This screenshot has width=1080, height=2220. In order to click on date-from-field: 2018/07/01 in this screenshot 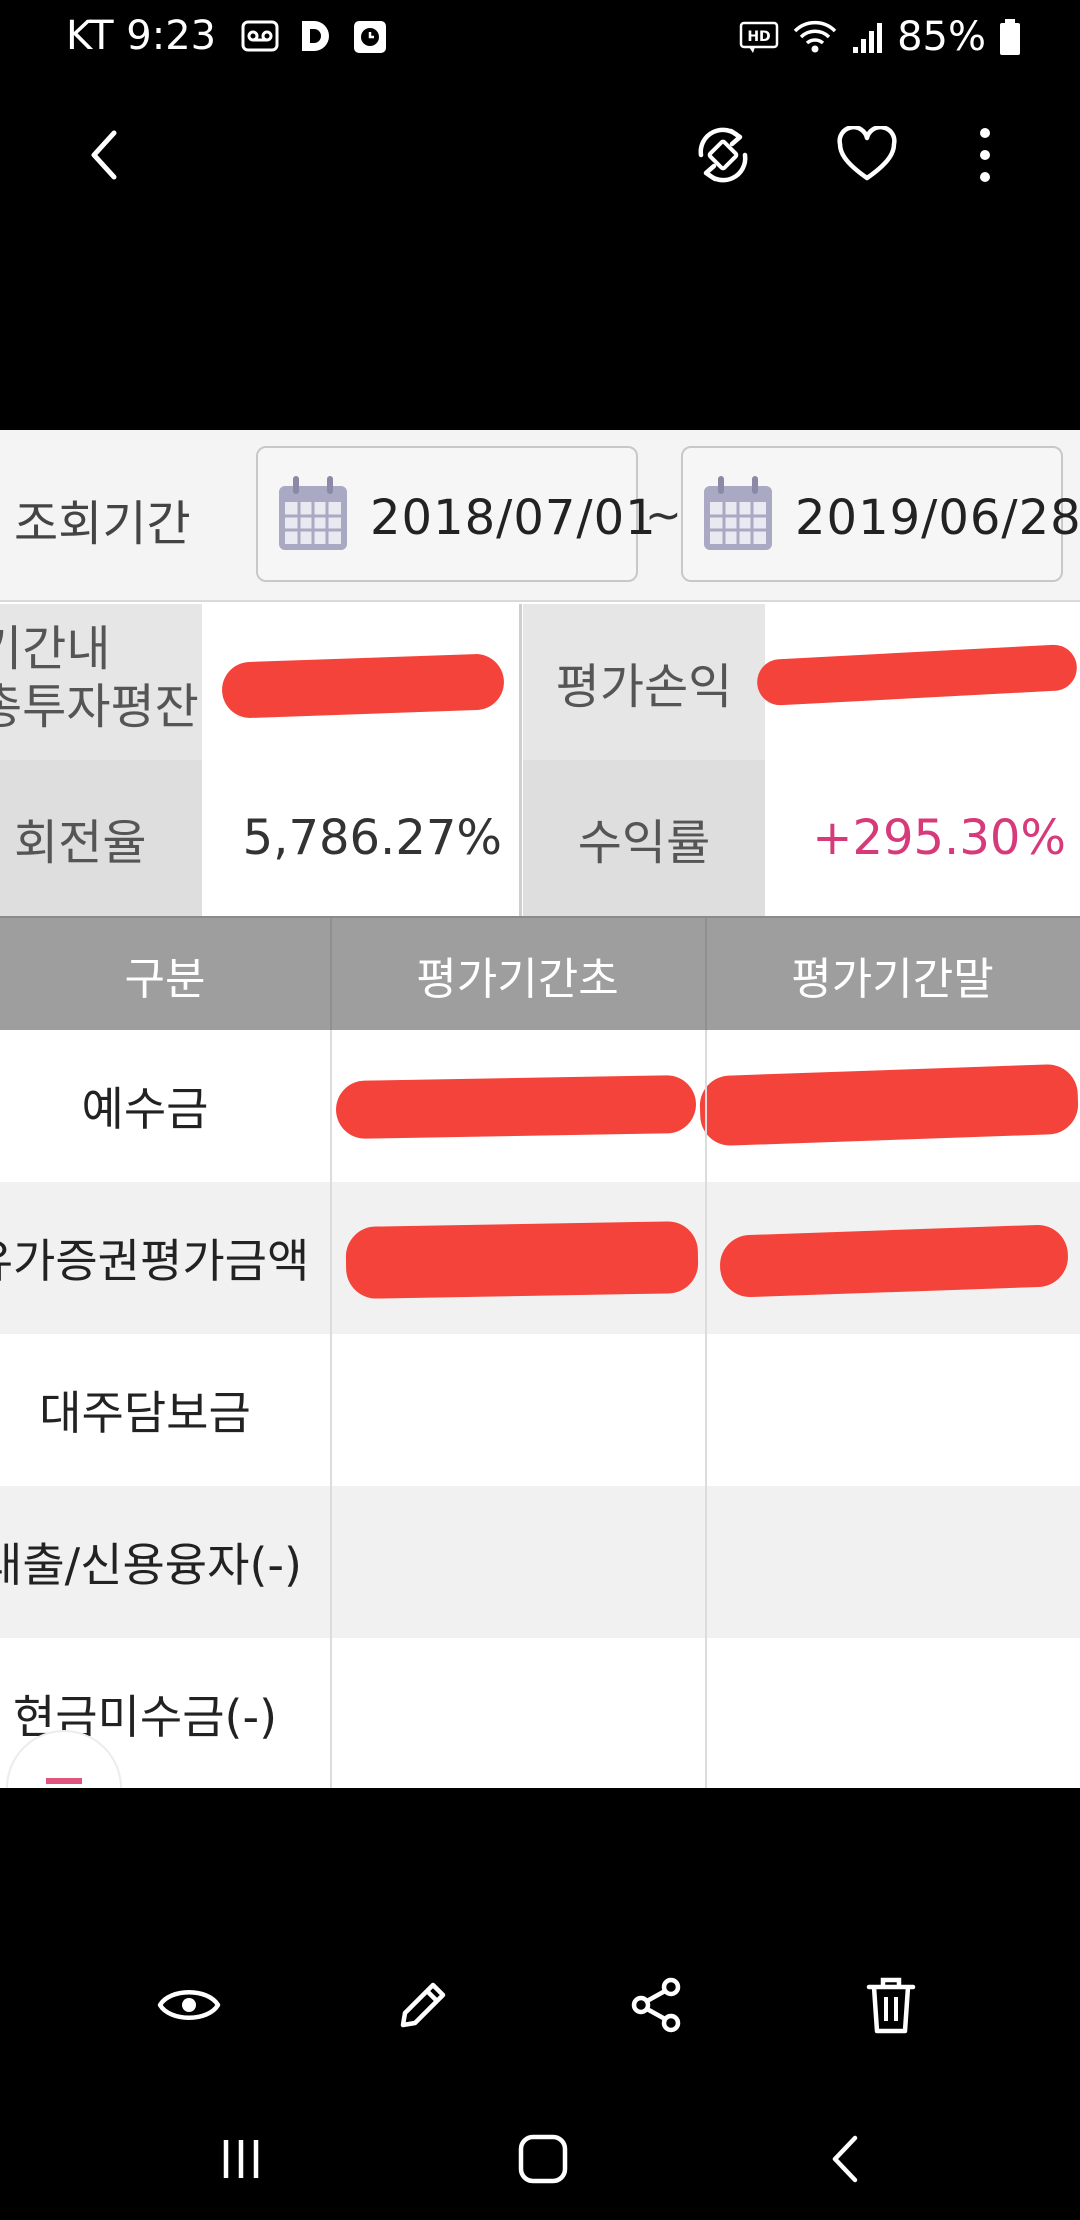, I will do `click(456, 514)`.